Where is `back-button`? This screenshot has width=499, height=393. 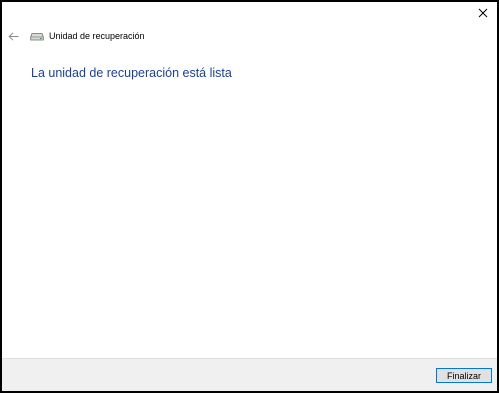
back-button is located at coordinates (13, 36).